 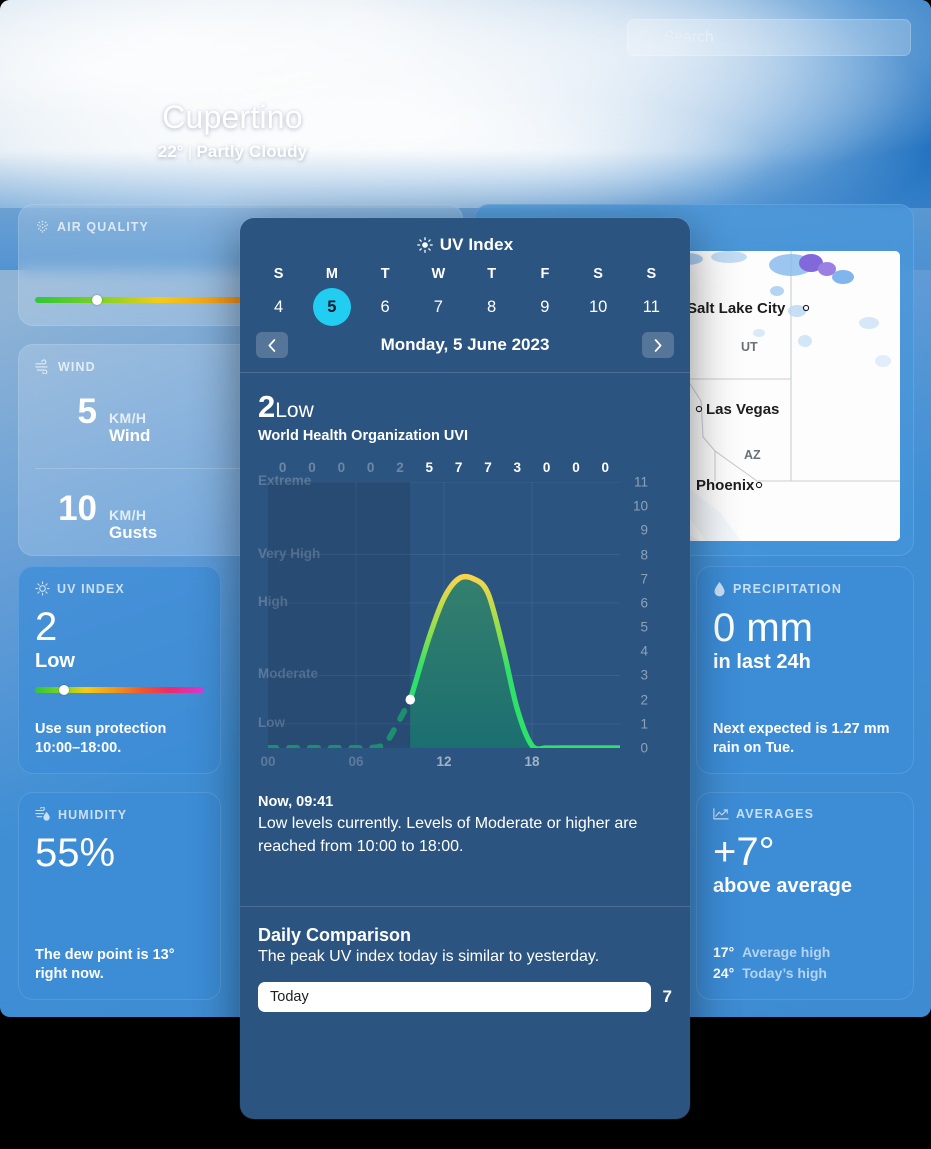 I want to click on day-cell: 11, so click(x=651, y=307).